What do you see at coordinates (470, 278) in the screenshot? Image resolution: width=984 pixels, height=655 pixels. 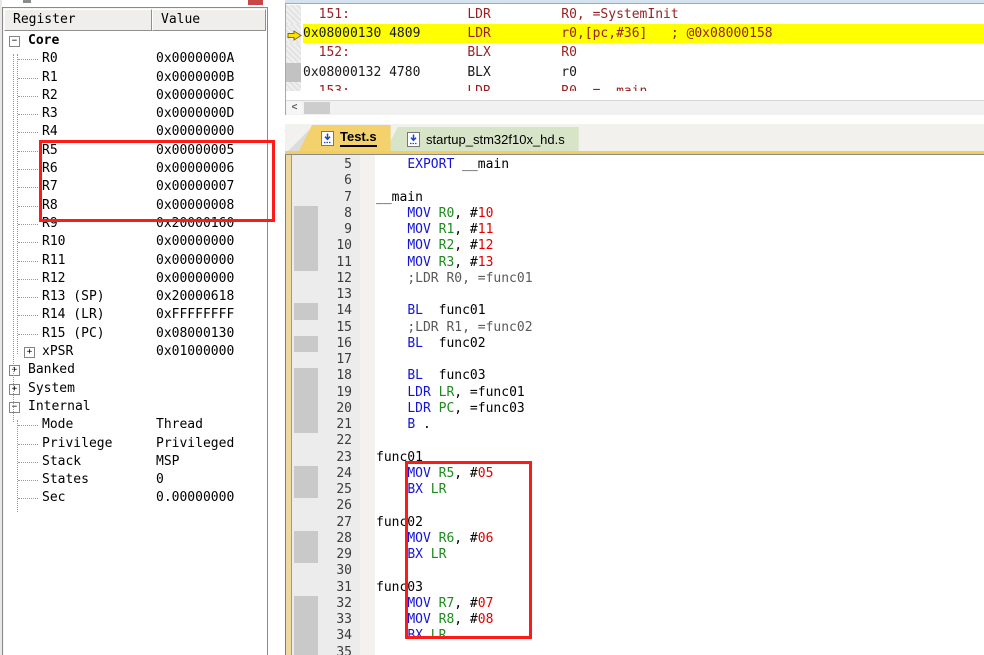 I see `code-token: ;LDR R0, =func01` at bounding box center [470, 278].